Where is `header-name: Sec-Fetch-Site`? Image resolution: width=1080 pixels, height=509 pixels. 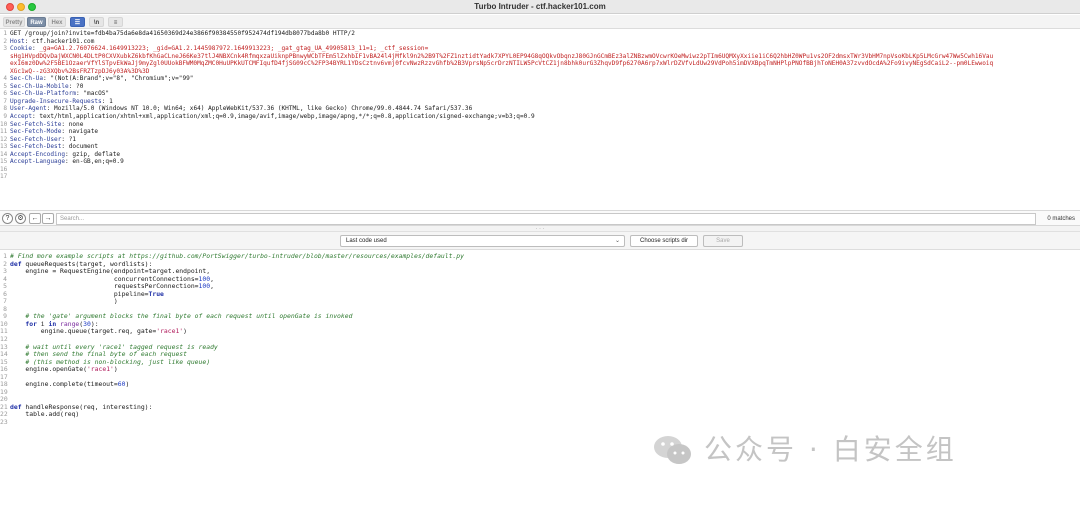 header-name: Sec-Fetch-Site is located at coordinates (36, 124).